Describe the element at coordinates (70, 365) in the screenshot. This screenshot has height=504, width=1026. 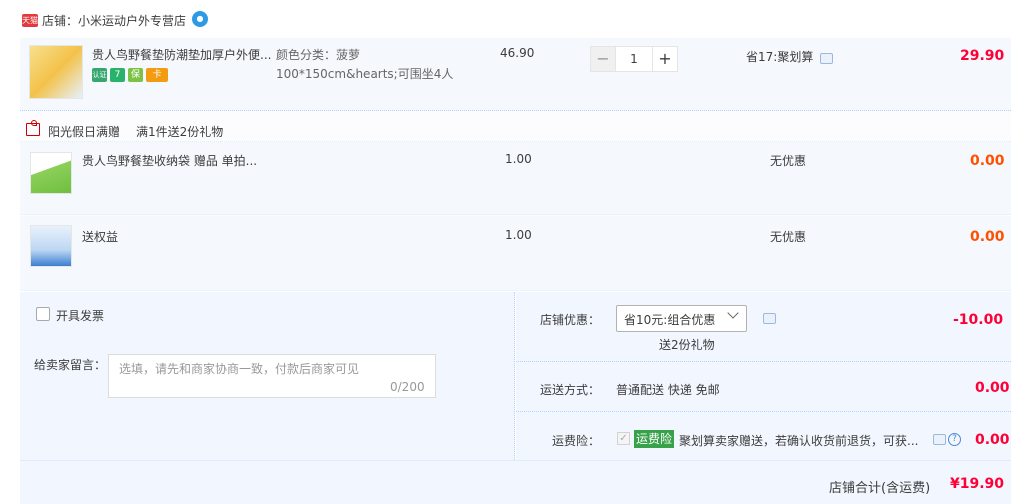
I see `message-label: 给卖家留言：` at that location.